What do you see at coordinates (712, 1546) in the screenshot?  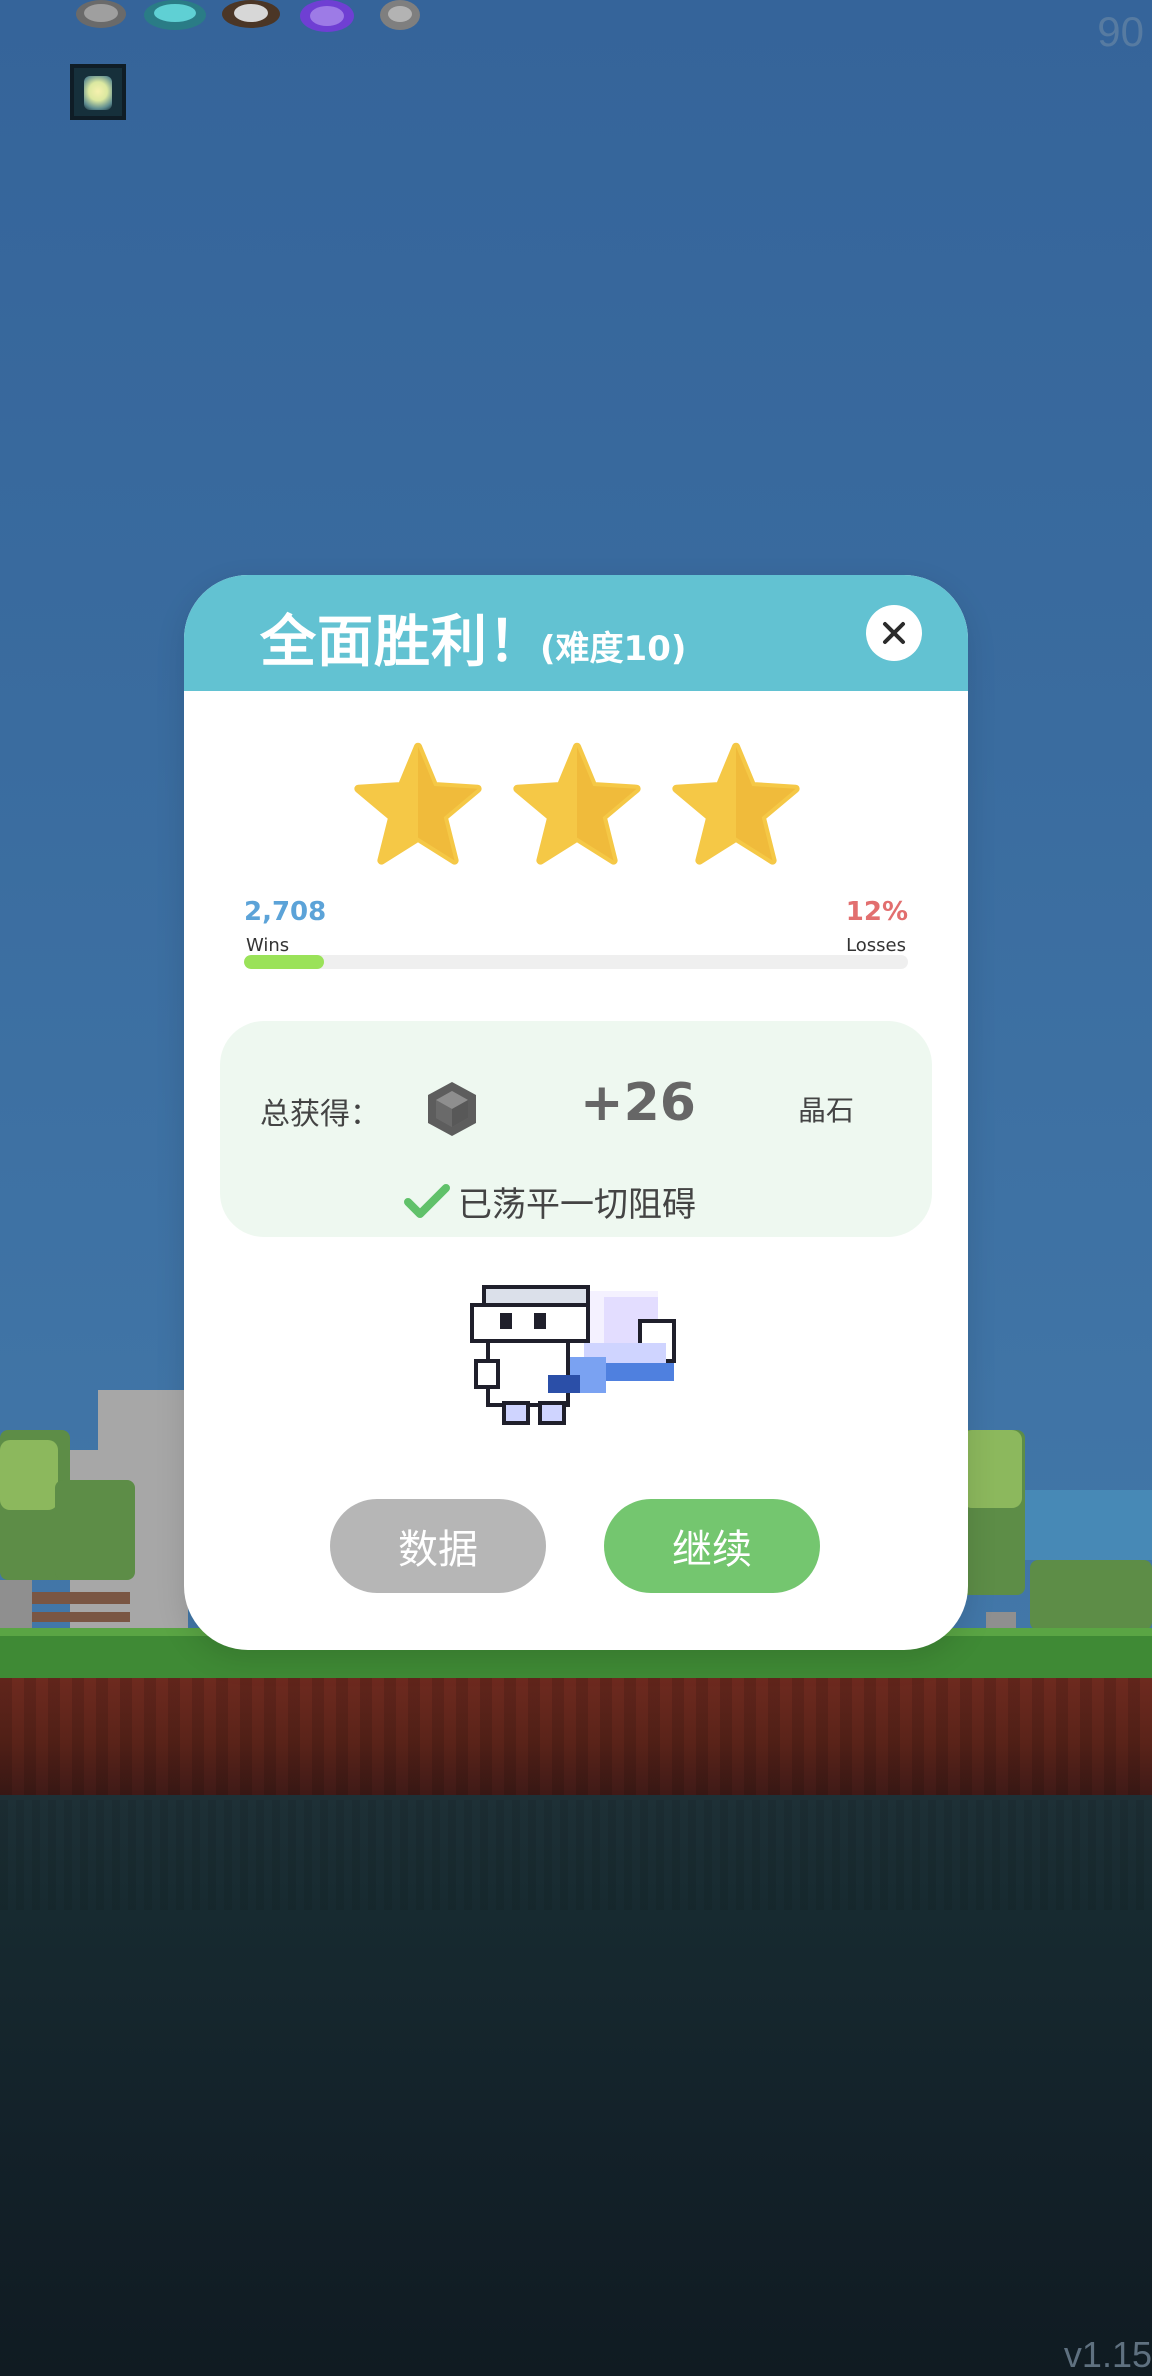 I see `continue-button: 继续` at bounding box center [712, 1546].